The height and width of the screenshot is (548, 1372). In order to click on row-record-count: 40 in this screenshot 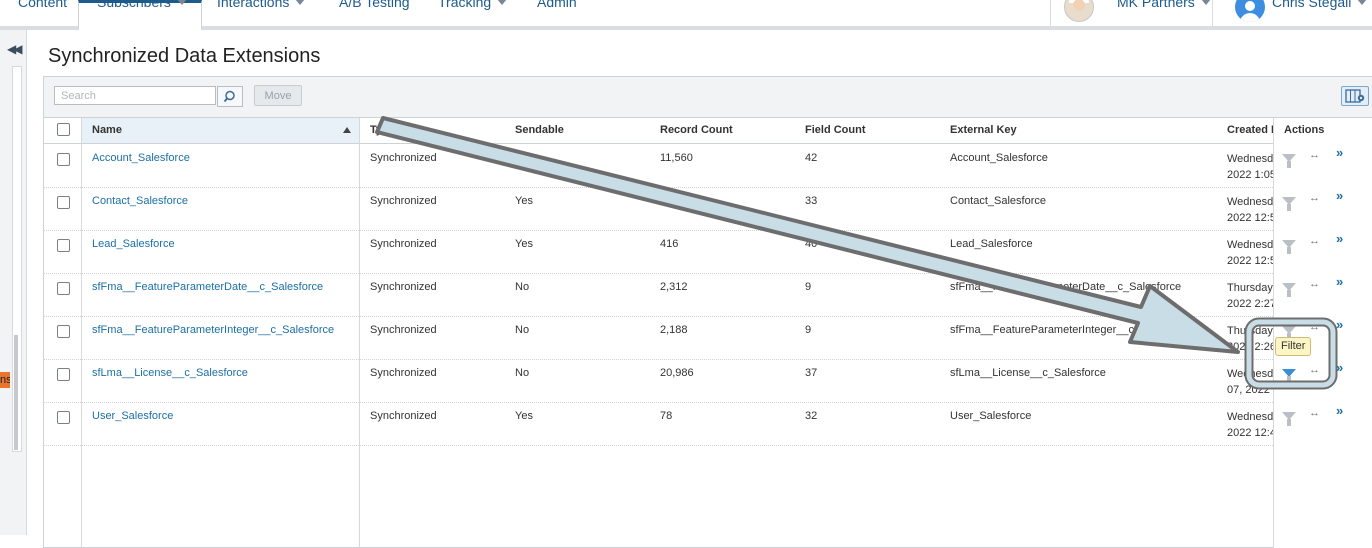, I will do `click(666, 201)`.